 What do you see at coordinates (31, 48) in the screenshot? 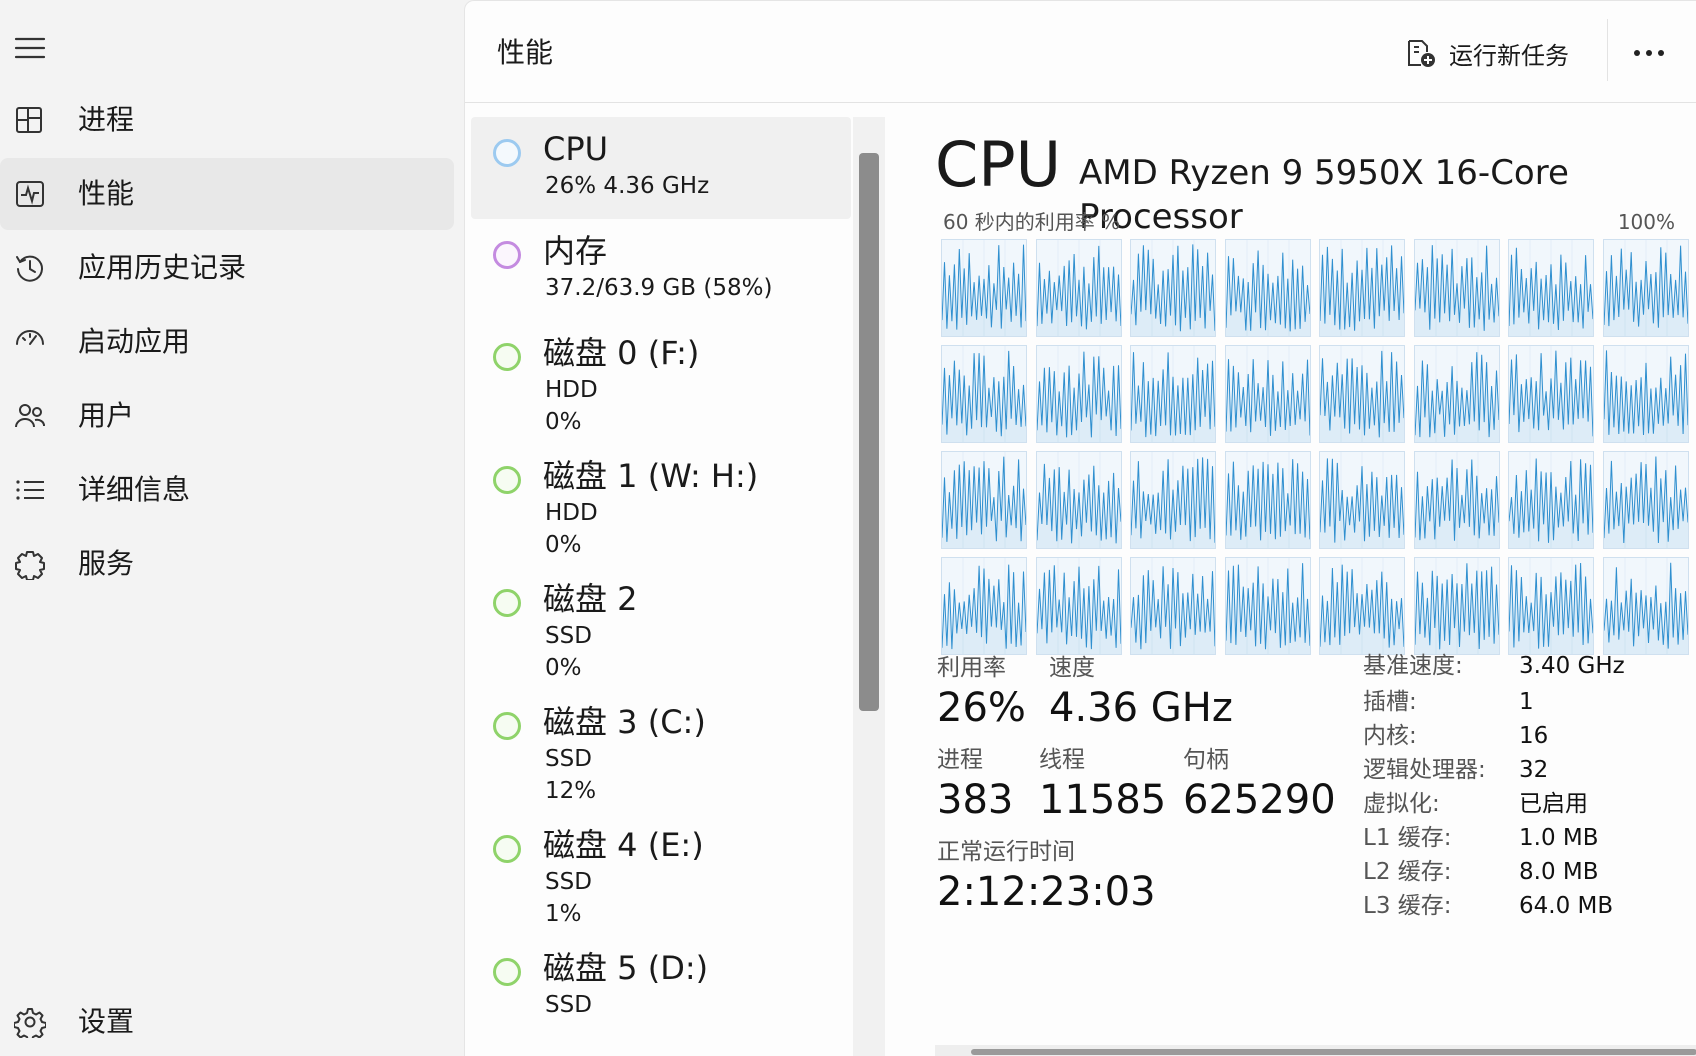
I see `hamburger-menu-icon` at bounding box center [31, 48].